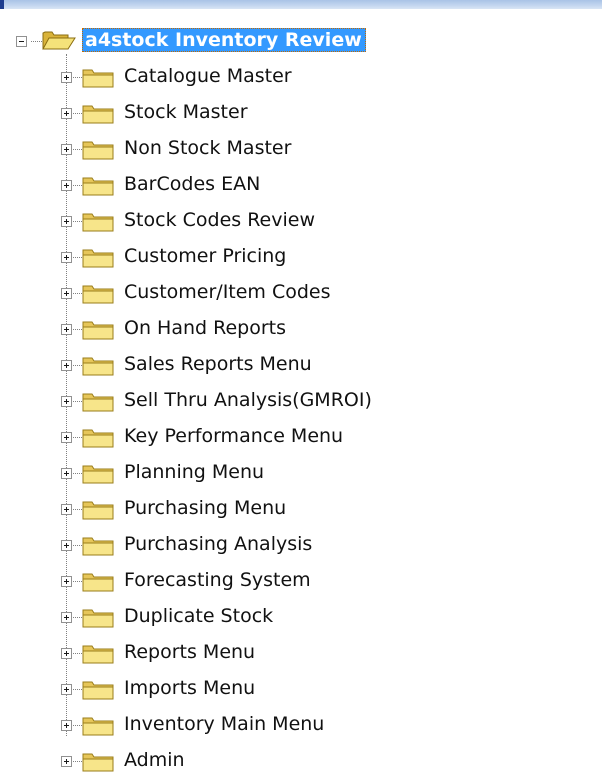 The width and height of the screenshot is (602, 779). Describe the element at coordinates (295, 113) in the screenshot. I see `tree-node: Stock Master` at that location.